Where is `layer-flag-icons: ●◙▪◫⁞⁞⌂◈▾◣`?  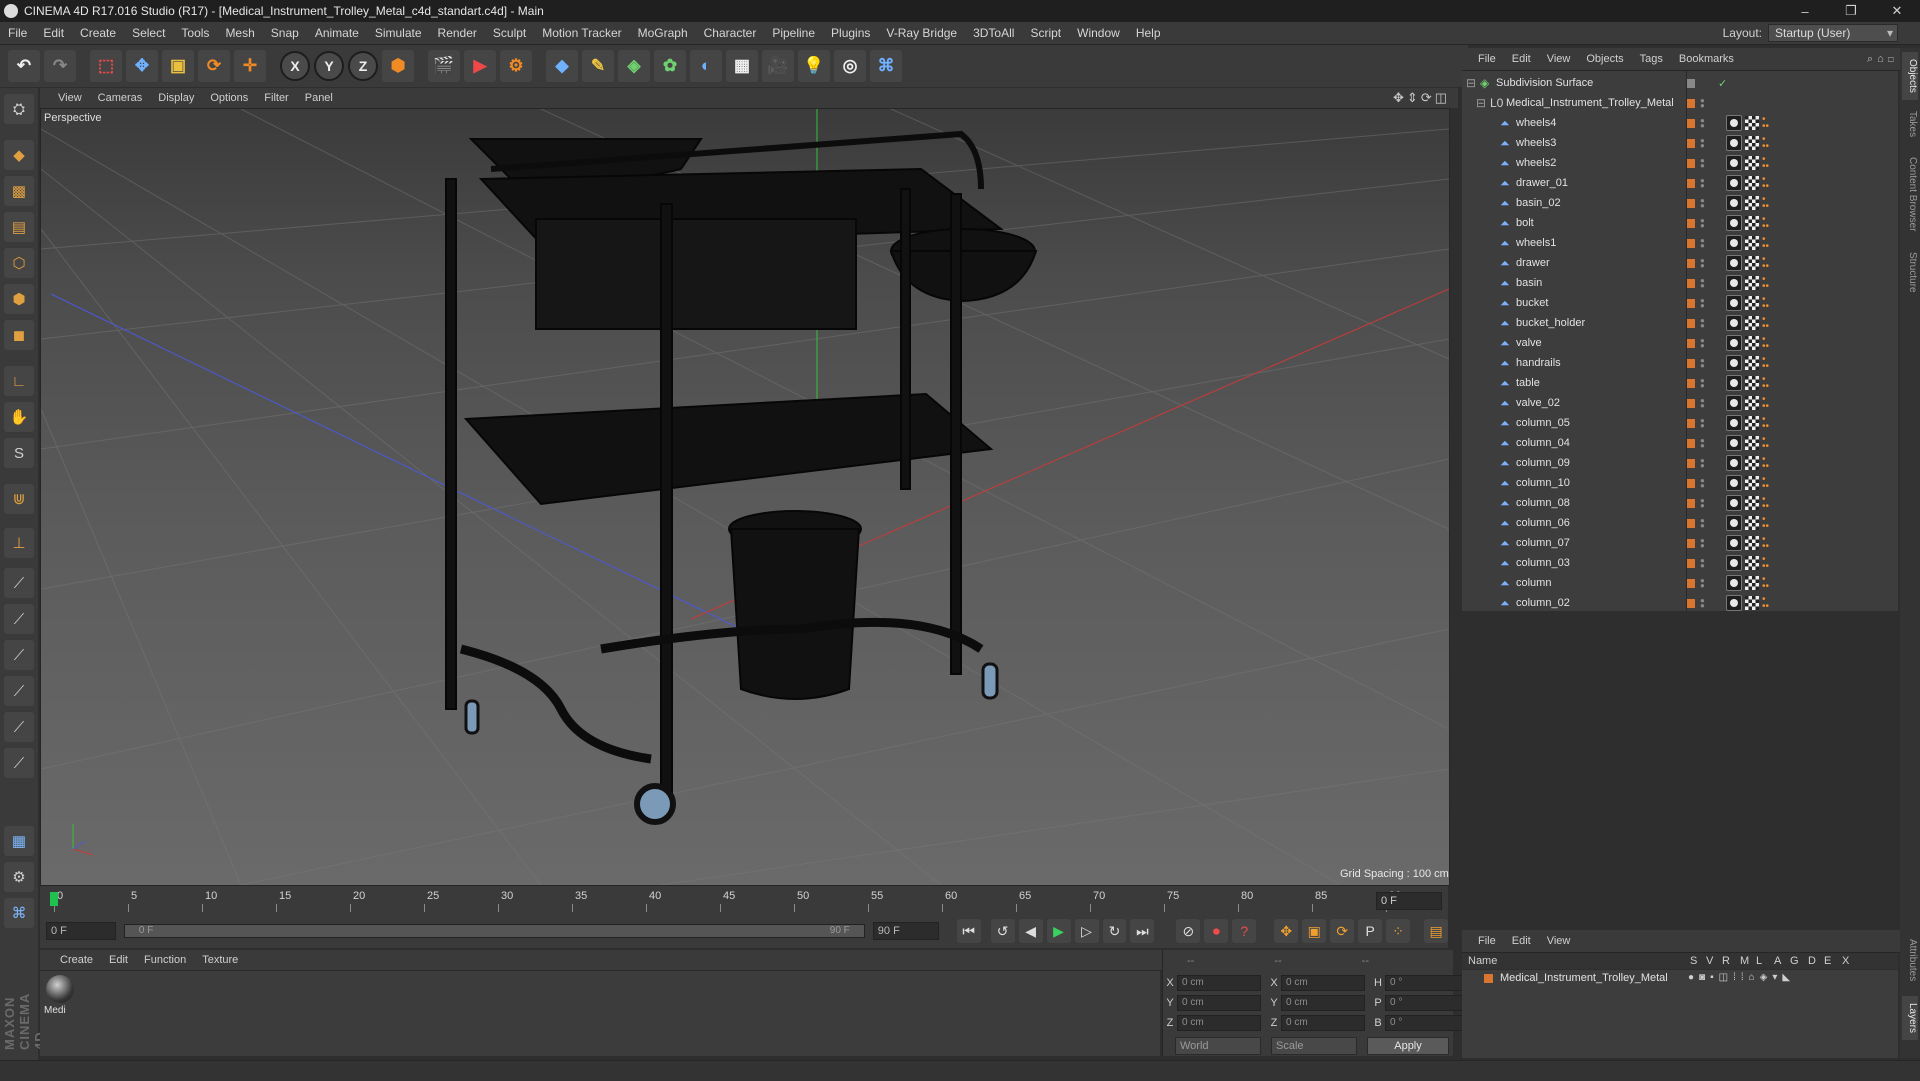
layer-flag-icons: ●◙▪◫⁞⁞⌂◈▾◣ is located at coordinates (1741, 977).